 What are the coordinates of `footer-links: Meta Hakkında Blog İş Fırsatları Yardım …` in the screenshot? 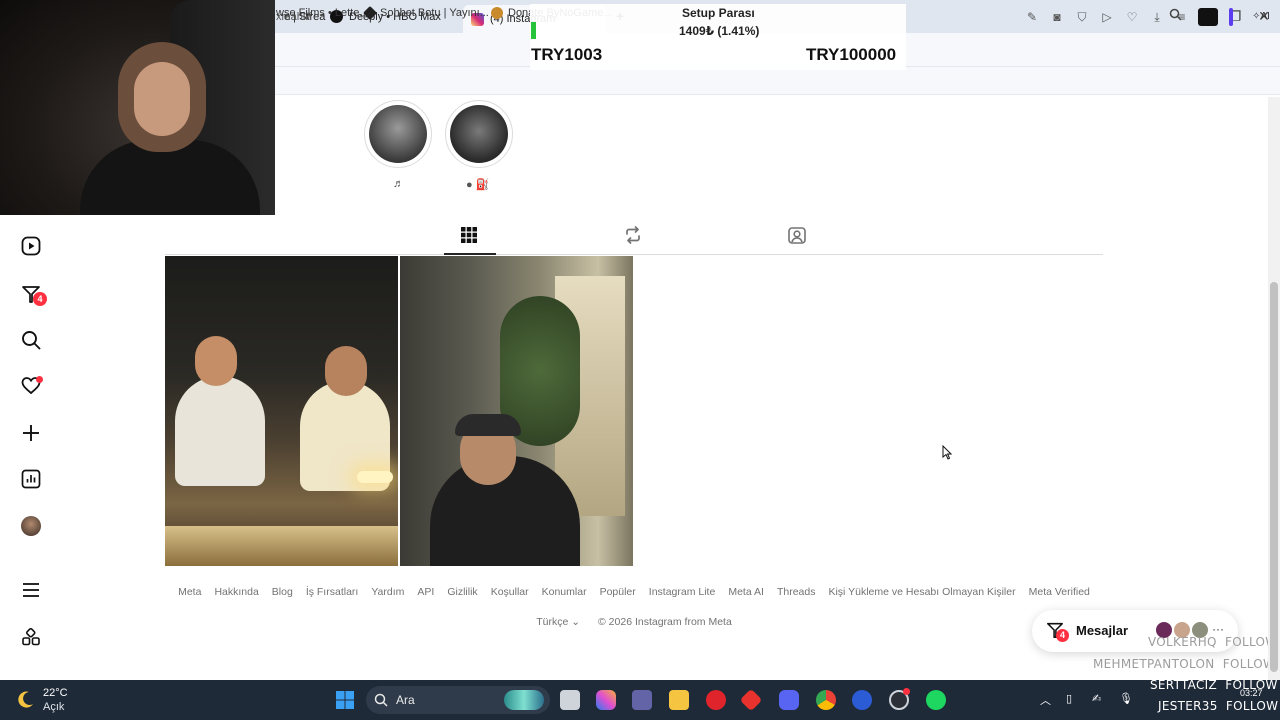 It's located at (634, 592).